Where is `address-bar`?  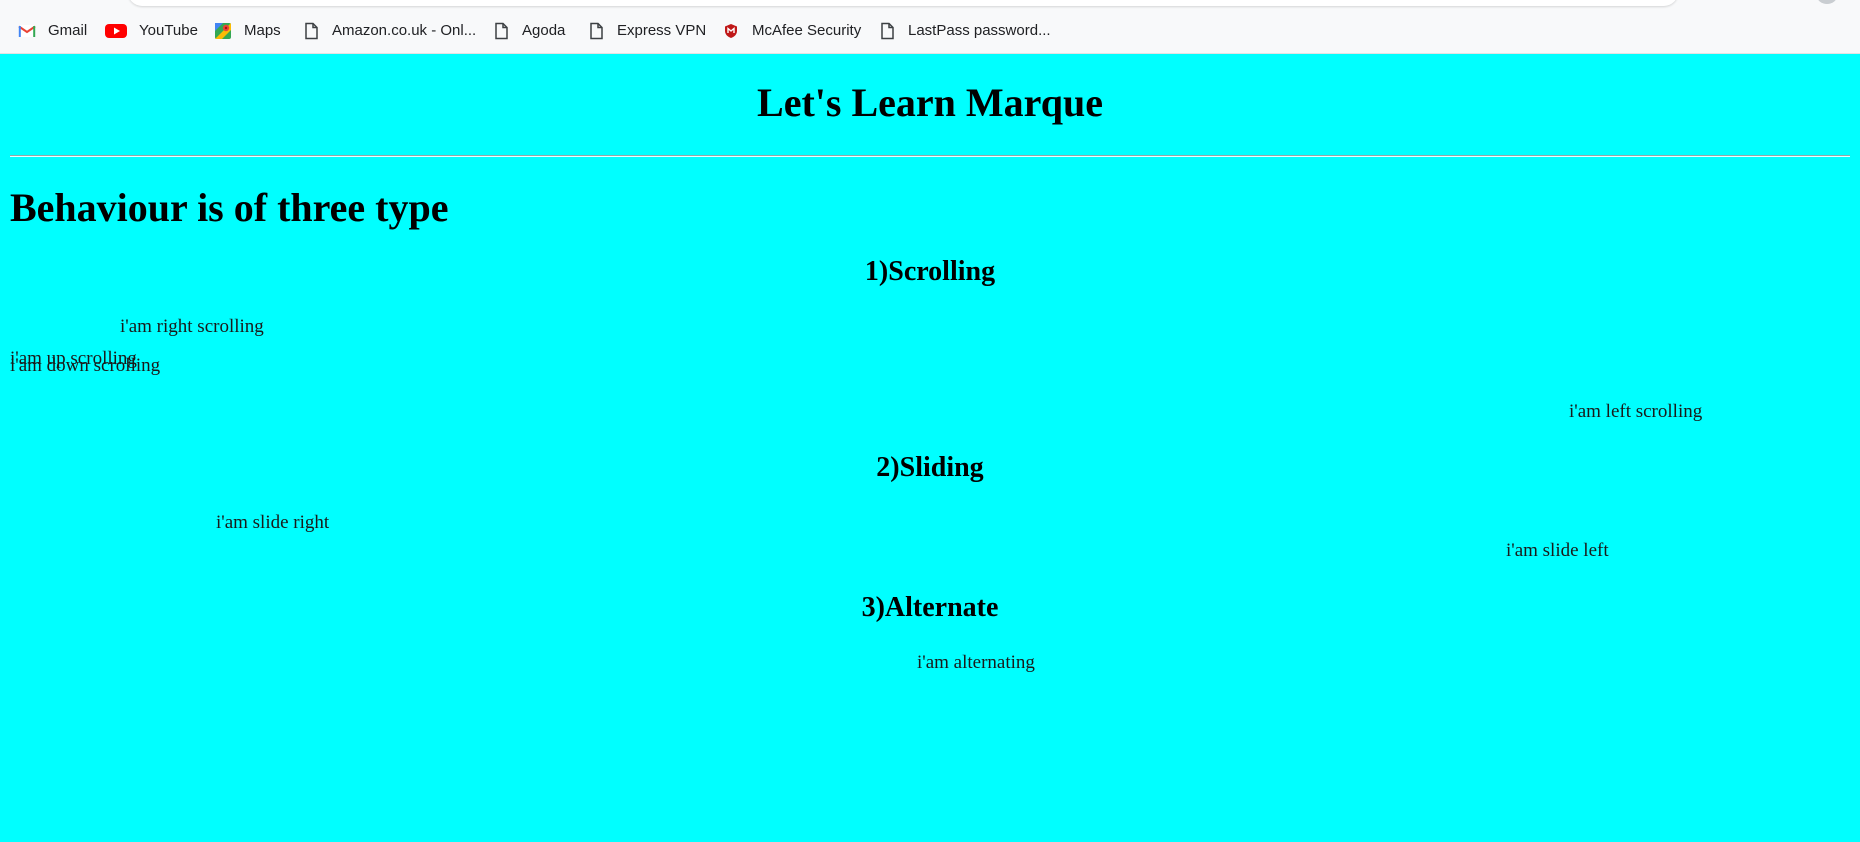
address-bar is located at coordinates (903, 3).